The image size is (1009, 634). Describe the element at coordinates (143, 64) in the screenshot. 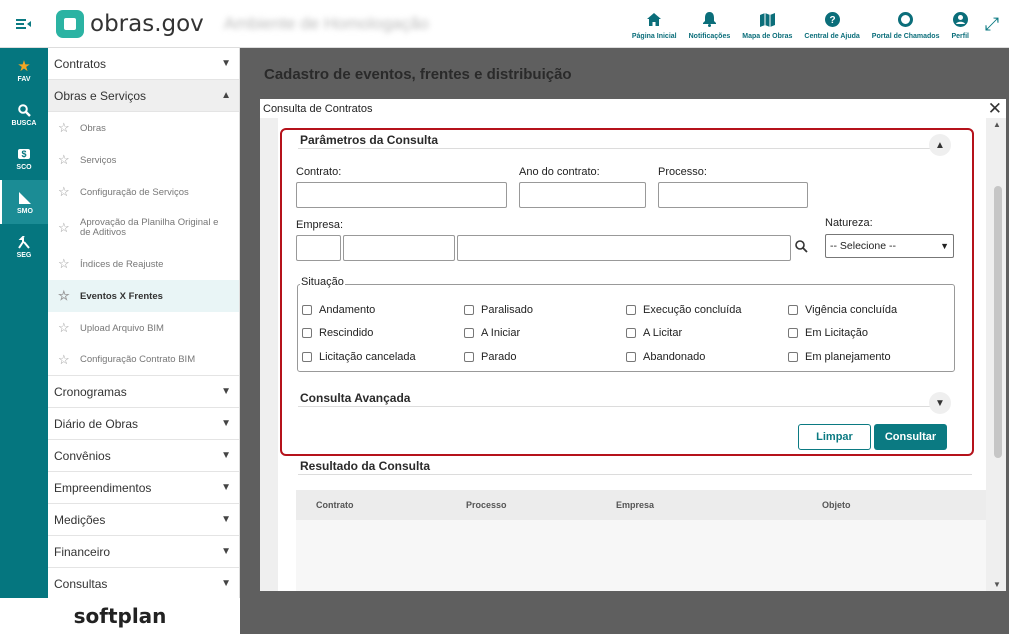

I see `sidebar-section-contratos: Contratos ▼` at that location.